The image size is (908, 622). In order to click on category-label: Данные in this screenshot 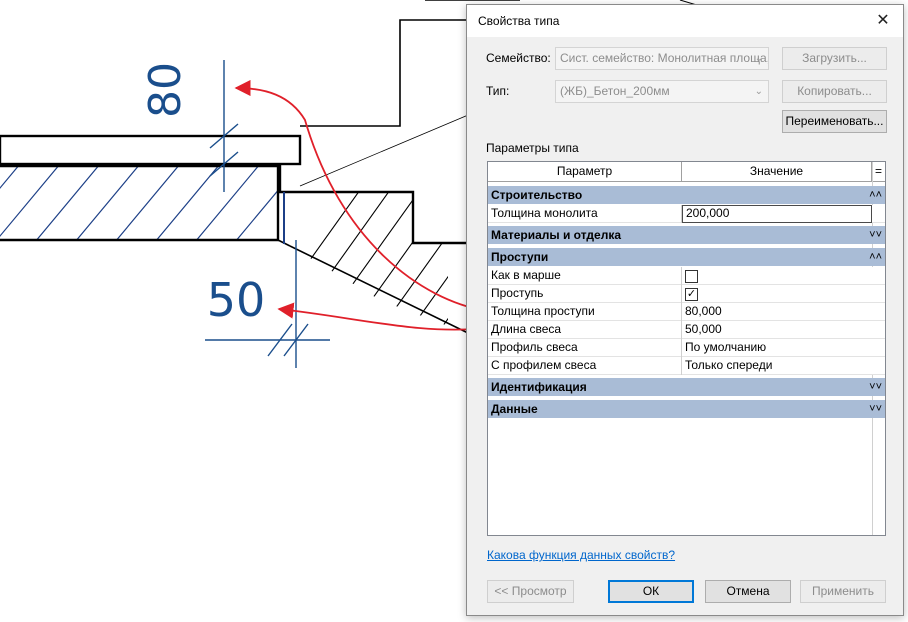, I will do `click(514, 409)`.